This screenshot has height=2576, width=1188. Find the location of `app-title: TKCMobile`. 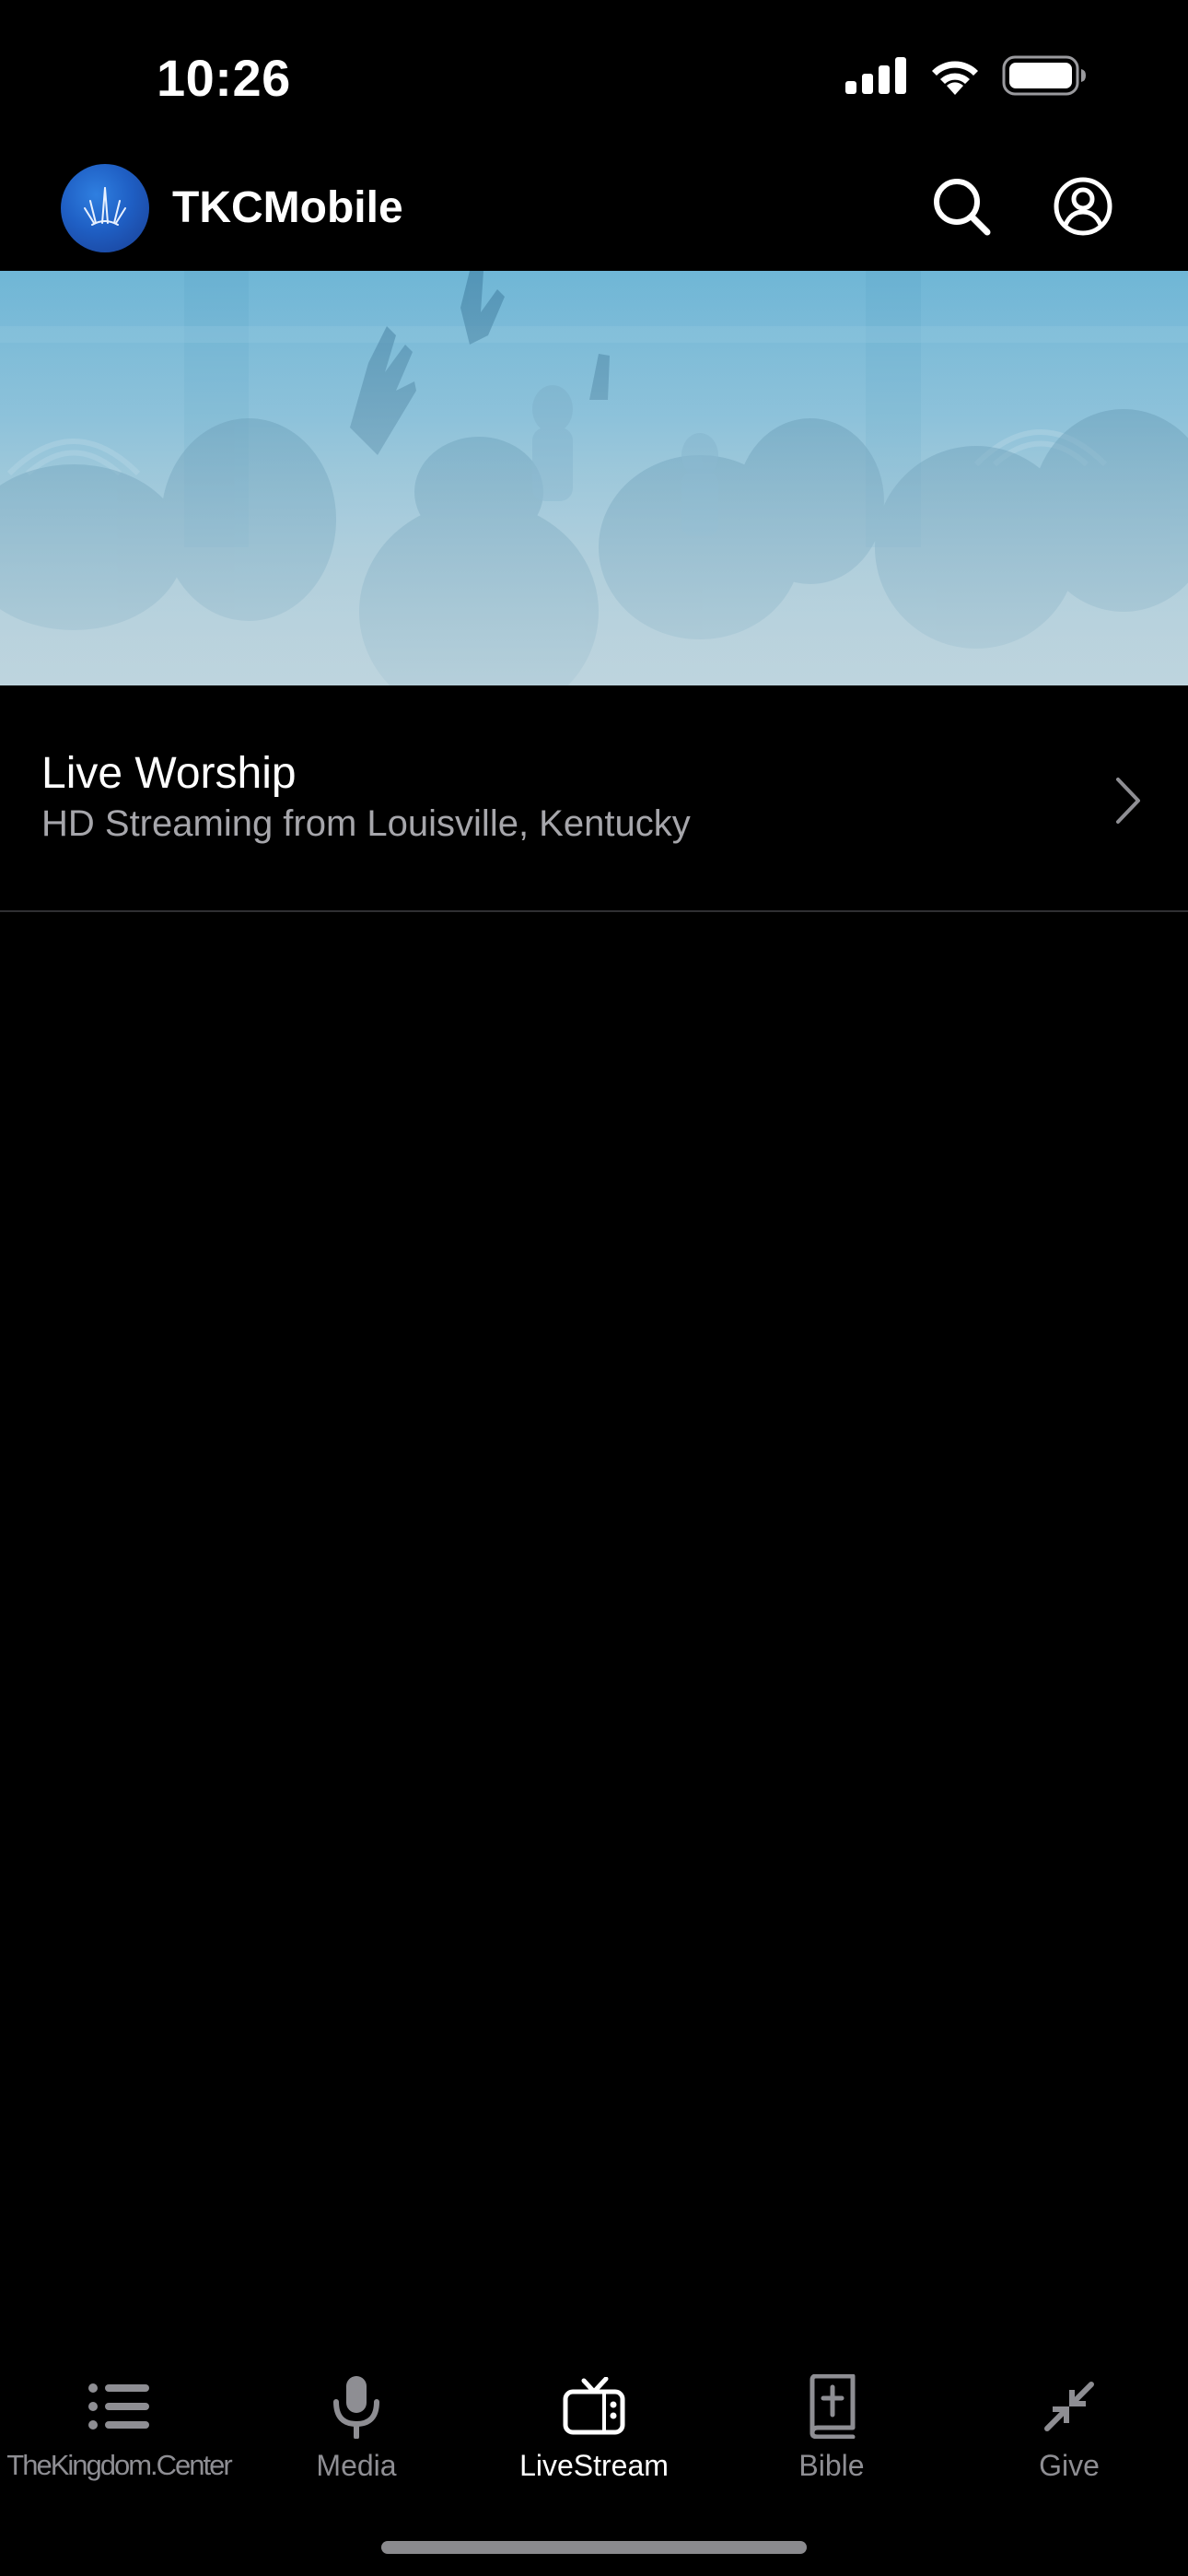

app-title: TKCMobile is located at coordinates (287, 207).